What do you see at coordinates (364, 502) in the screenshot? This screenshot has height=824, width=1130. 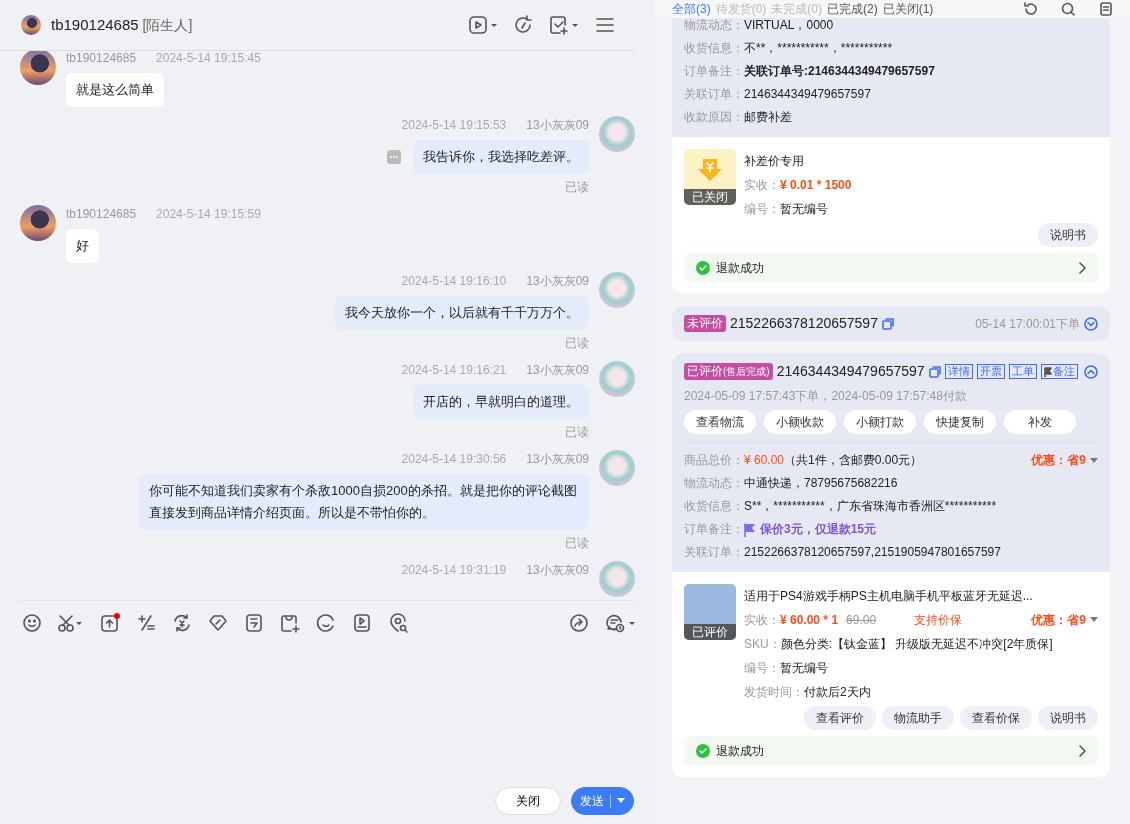 I see `message-bubble: 你可能不知道我们卖家有个杀敌1000自损200的杀招。就是把你的评论截图直接发到商品详情介绍页面。所以是不带怕你的。` at bounding box center [364, 502].